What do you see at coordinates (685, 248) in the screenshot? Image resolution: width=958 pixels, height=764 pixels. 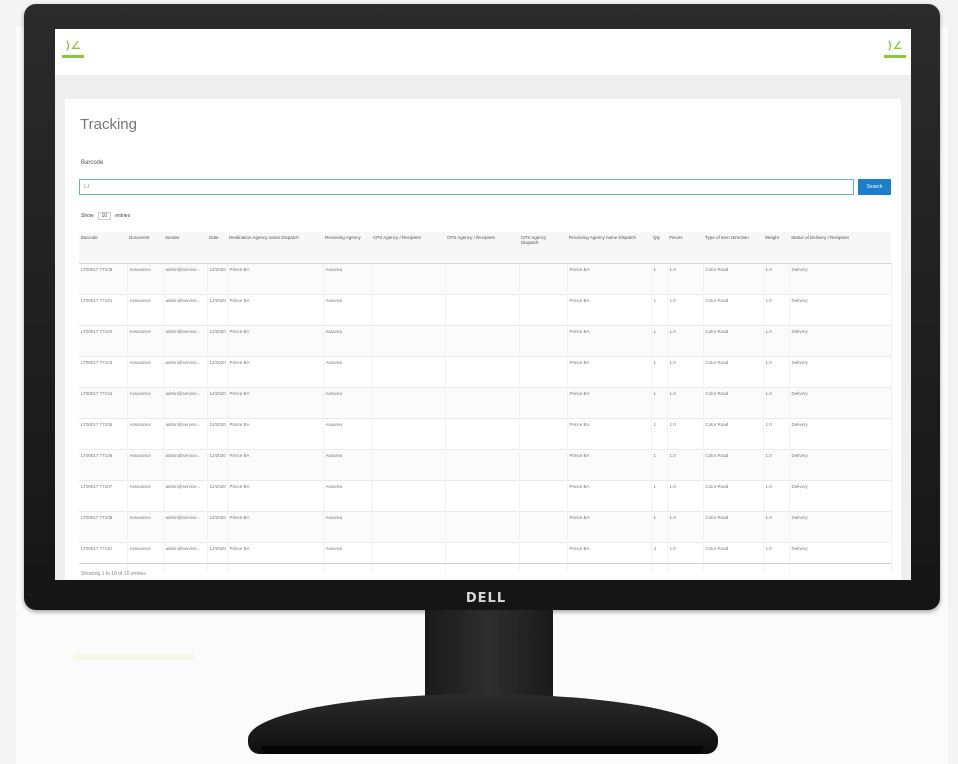 I see `column-header: Pieces` at bounding box center [685, 248].